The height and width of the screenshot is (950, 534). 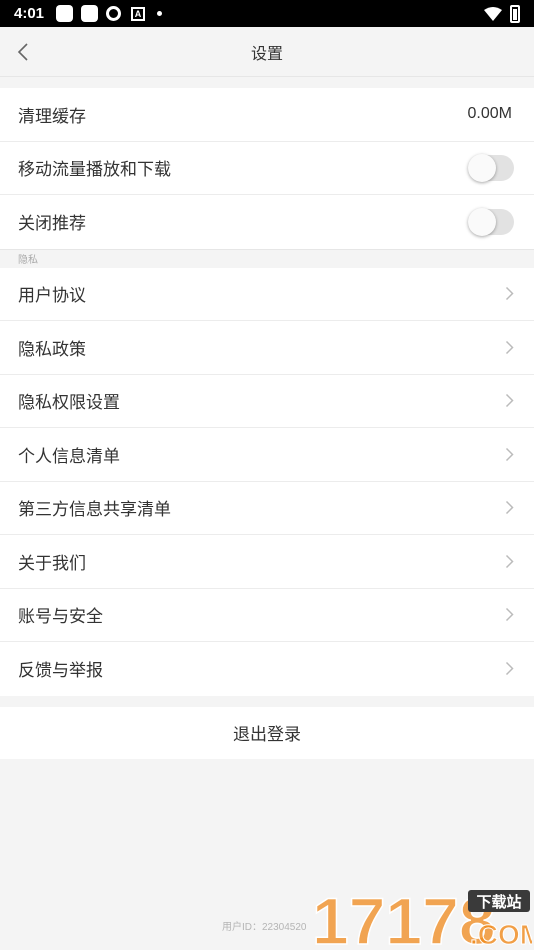 What do you see at coordinates (515, 13) in the screenshot?
I see `battery-icon` at bounding box center [515, 13].